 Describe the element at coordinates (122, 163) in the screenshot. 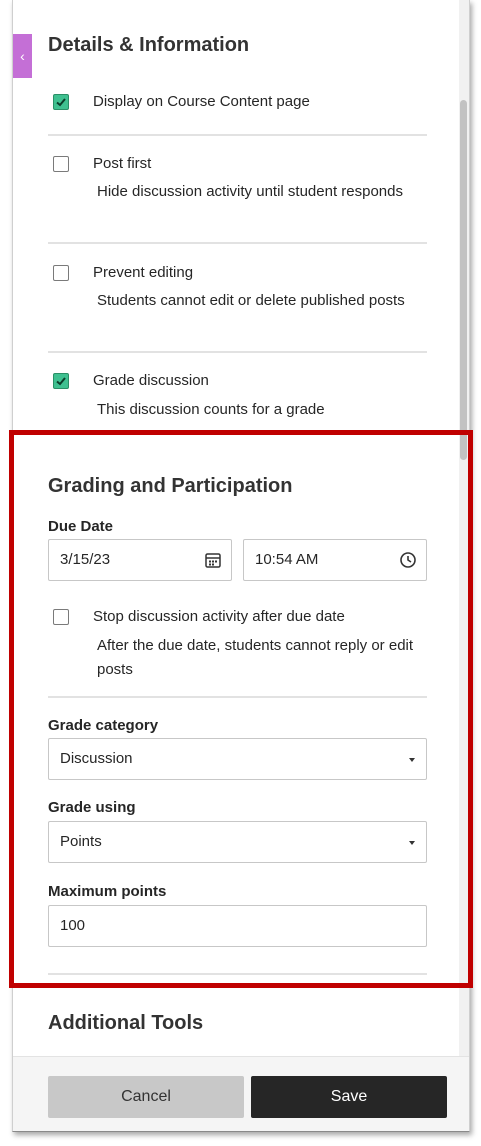

I see `post-first-label: Post first` at that location.